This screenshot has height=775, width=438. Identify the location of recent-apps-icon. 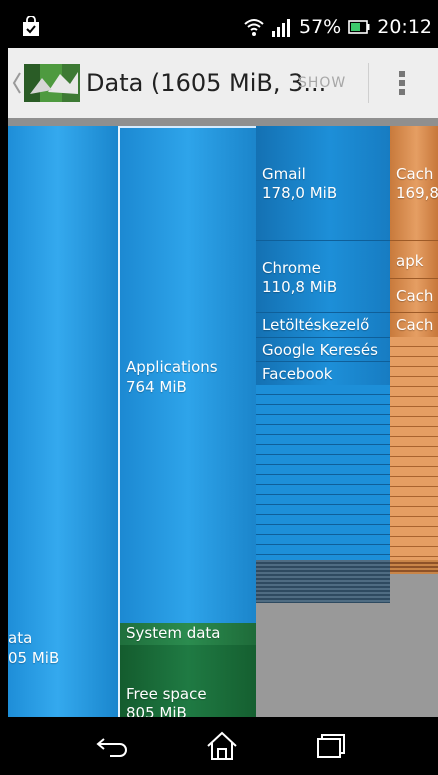
(330, 746).